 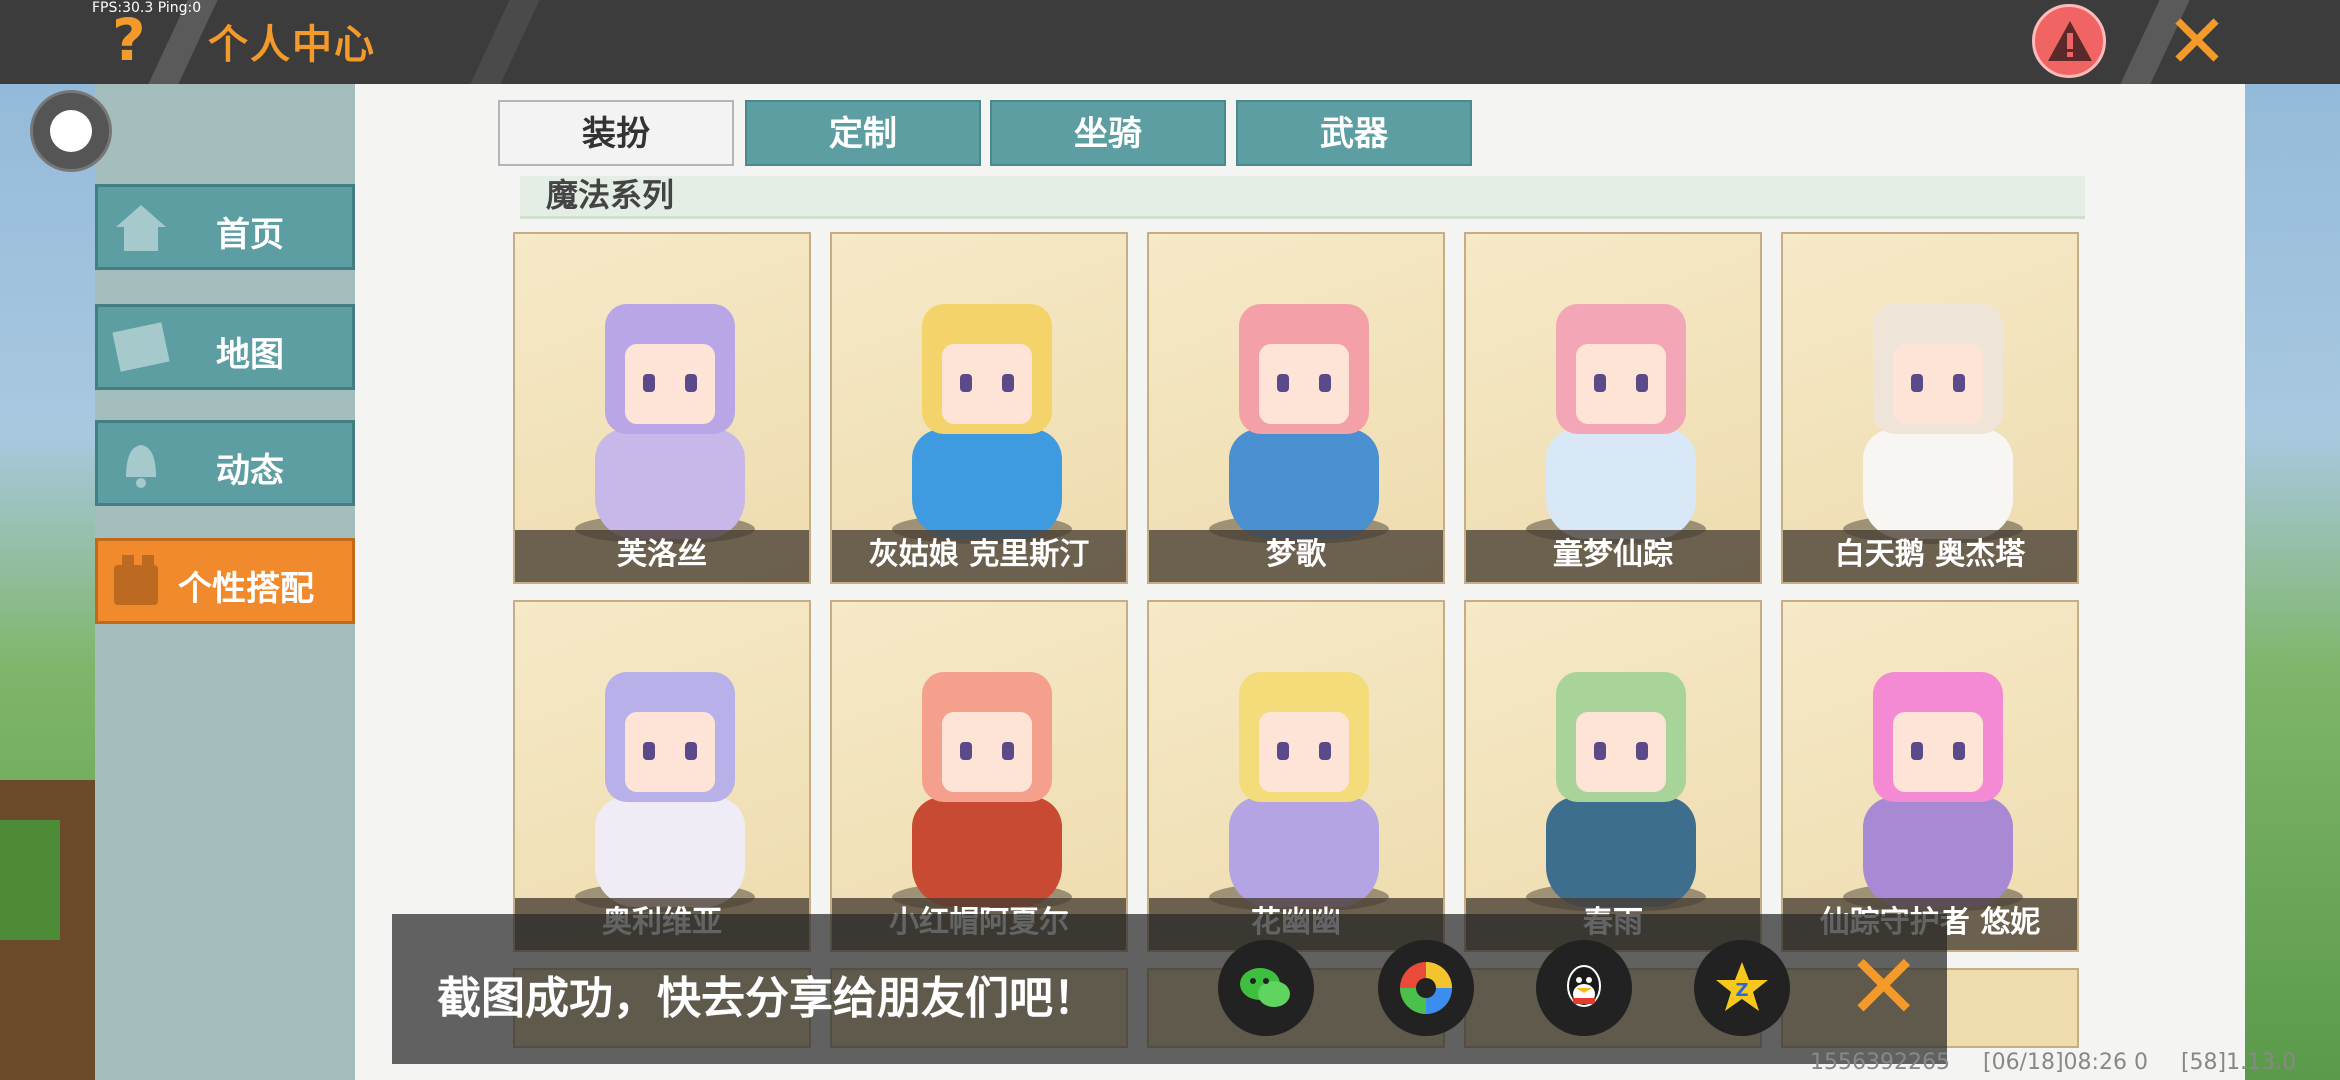 What do you see at coordinates (147, 8) in the screenshot?
I see `fps-readout: FPS:30.3 Ping:0` at bounding box center [147, 8].